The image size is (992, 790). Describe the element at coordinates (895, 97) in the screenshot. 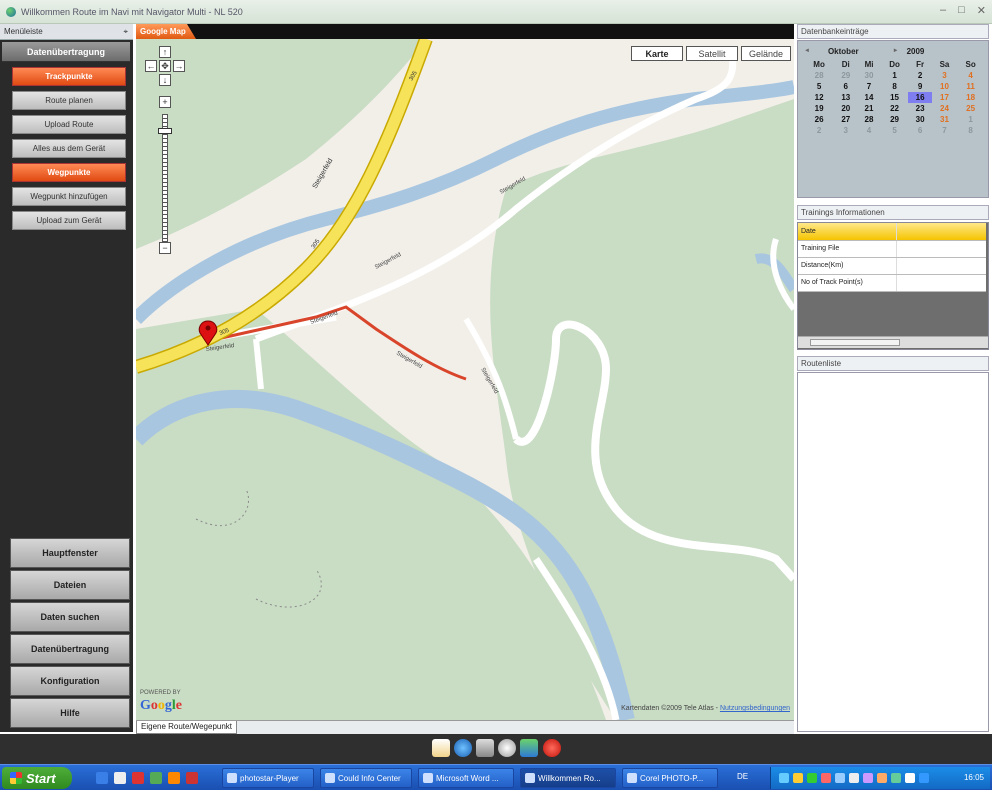

I see `calendar-day: 15` at that location.